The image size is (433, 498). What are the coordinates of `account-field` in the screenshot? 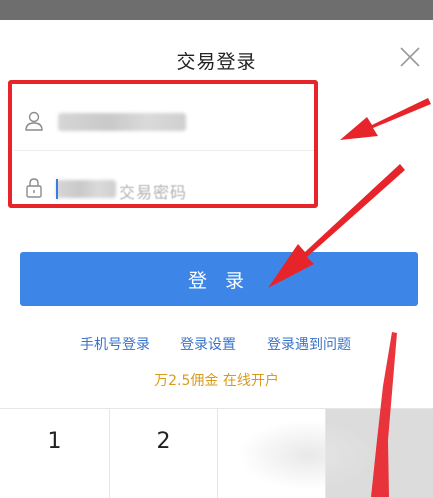 It's located at (164, 120).